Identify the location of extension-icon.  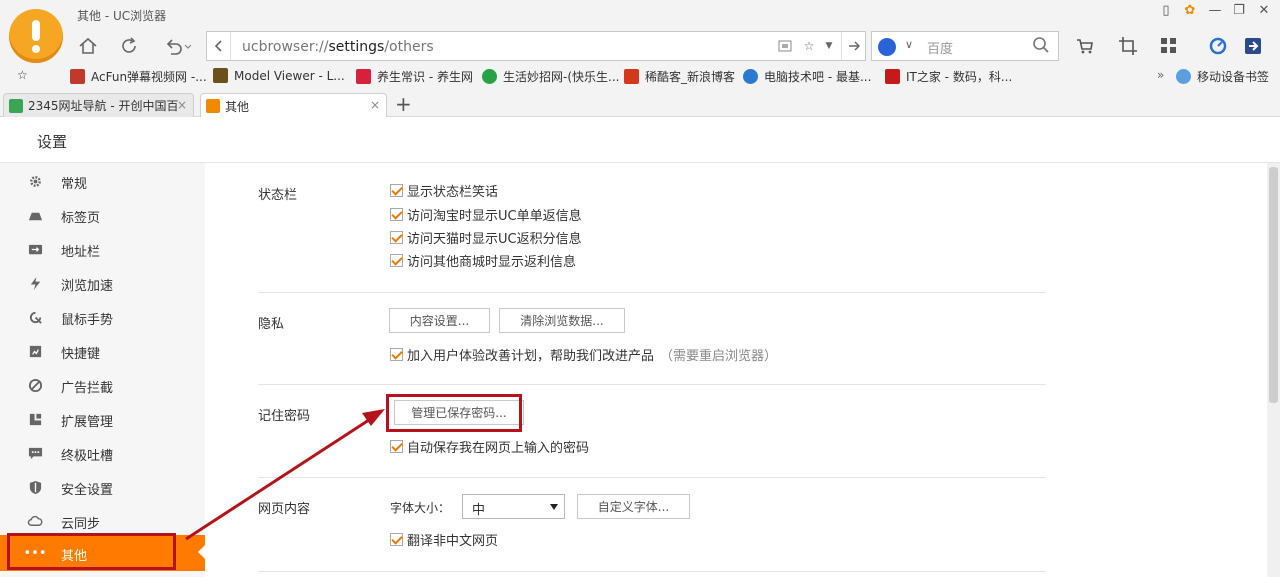
(35, 419).